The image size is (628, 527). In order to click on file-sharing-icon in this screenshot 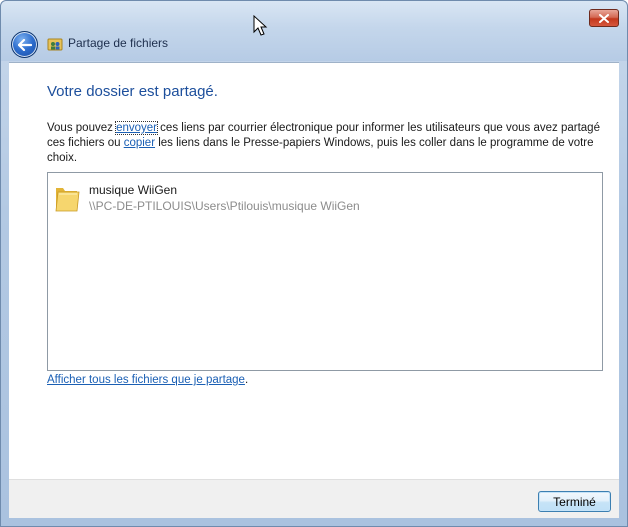, I will do `click(55, 44)`.